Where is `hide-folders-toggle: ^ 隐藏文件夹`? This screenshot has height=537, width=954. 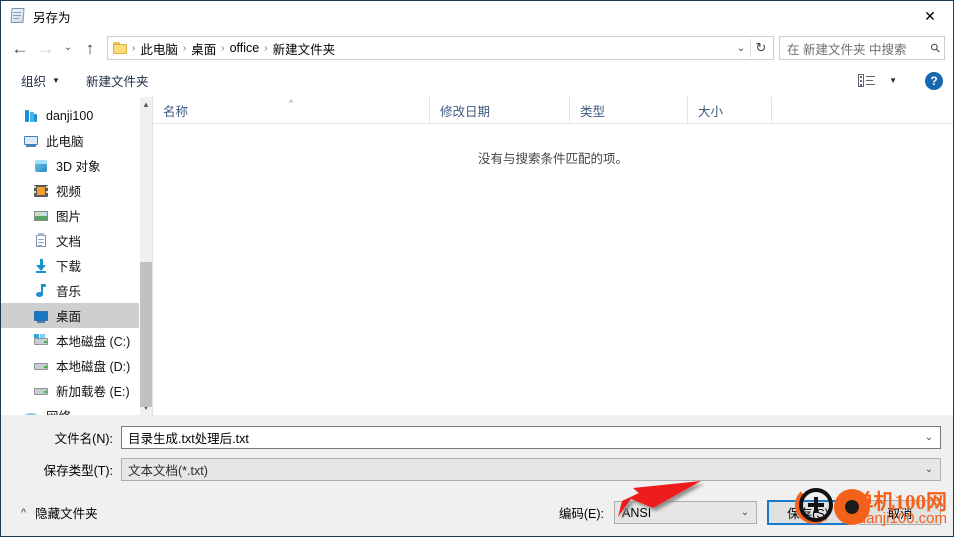 hide-folders-toggle: ^ 隐藏文件夹 is located at coordinates (55, 512).